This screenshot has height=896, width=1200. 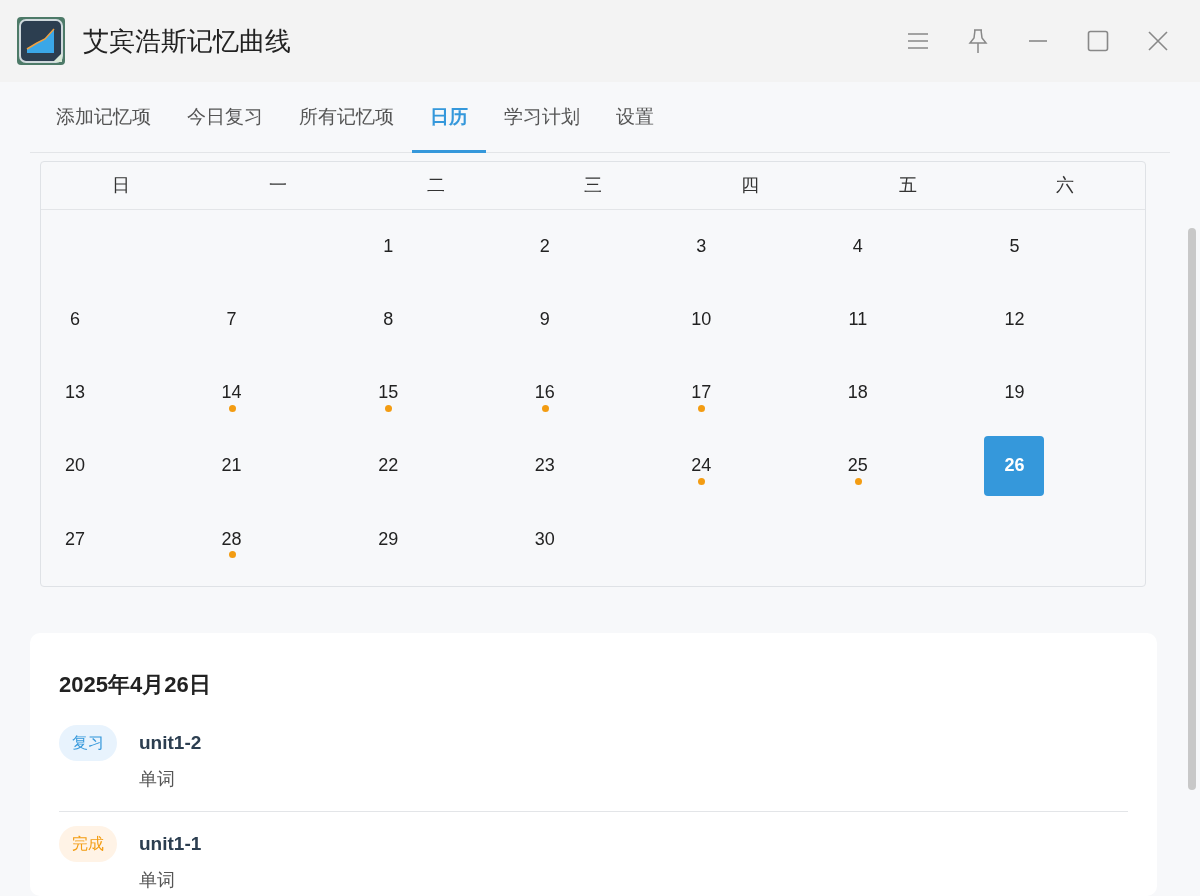 I want to click on calendar-day: 30, so click(x=544, y=539).